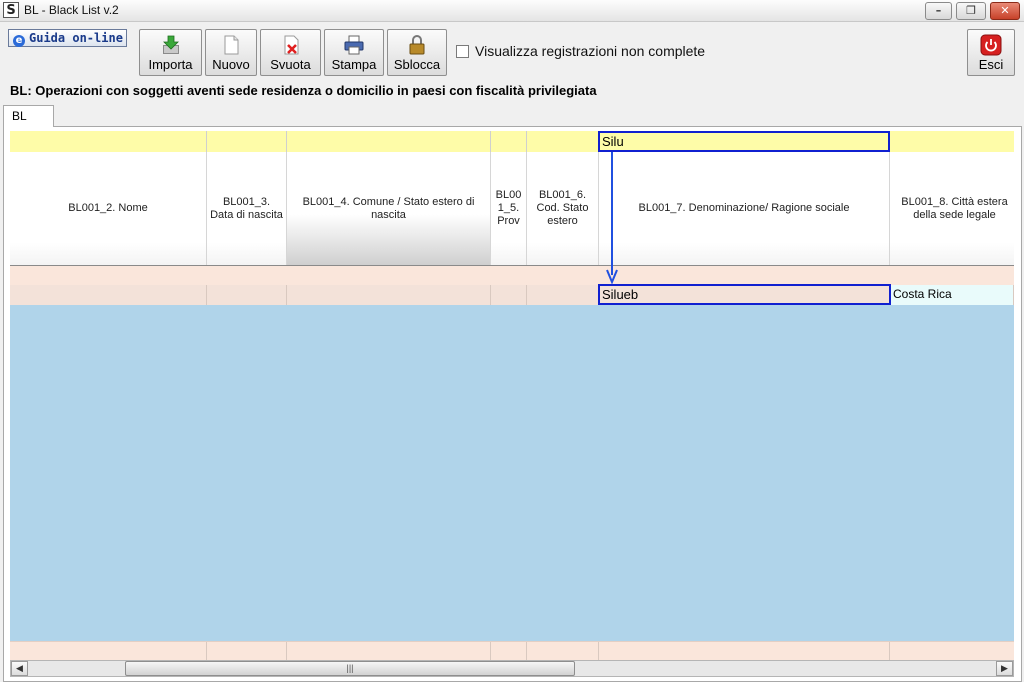 This screenshot has height=682, width=1024. I want to click on scroll-thumb: |||, so click(350, 668).